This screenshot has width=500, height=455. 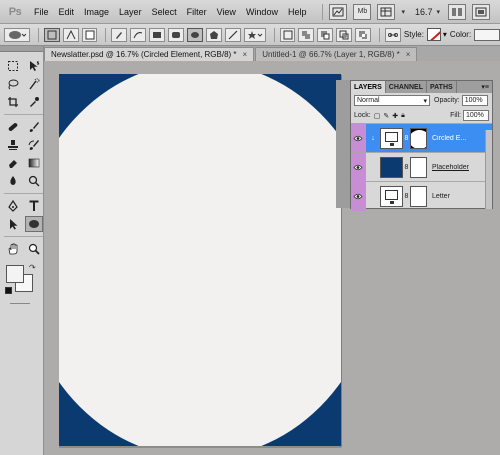 I want to click on swap-colors-icon: ↷, so click(x=32, y=267).